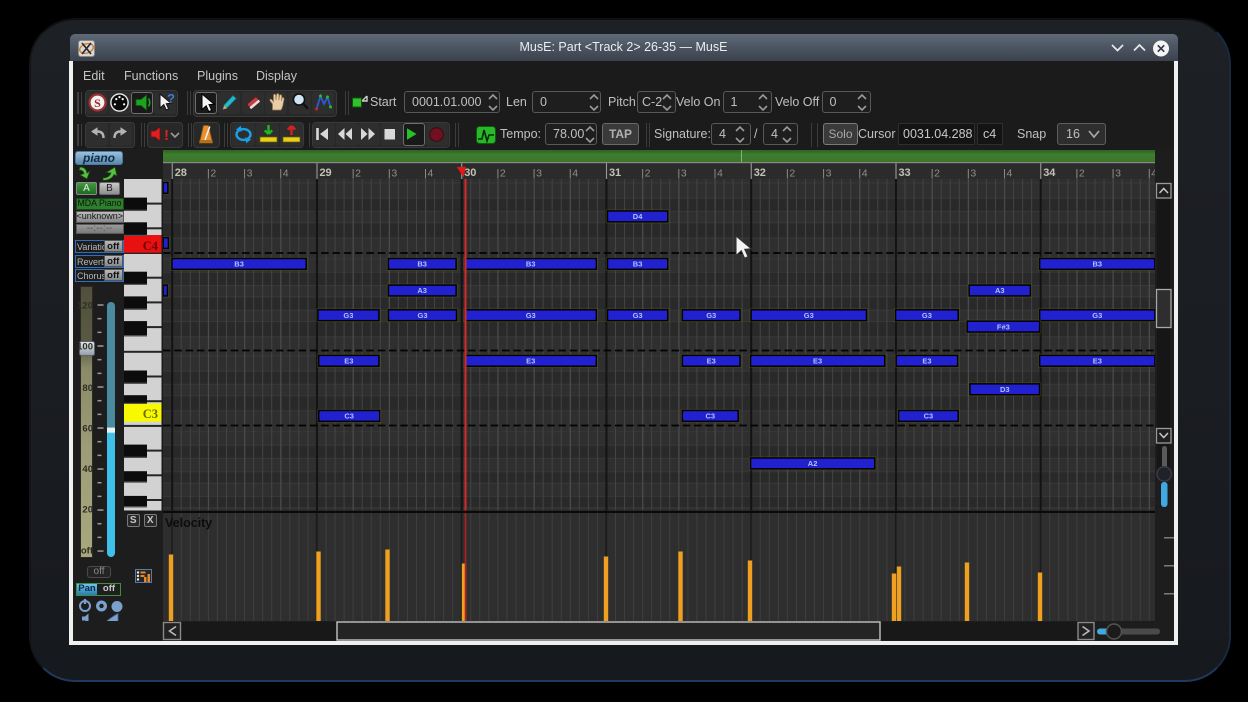  I want to click on svg-text: D3, so click(1005, 389).